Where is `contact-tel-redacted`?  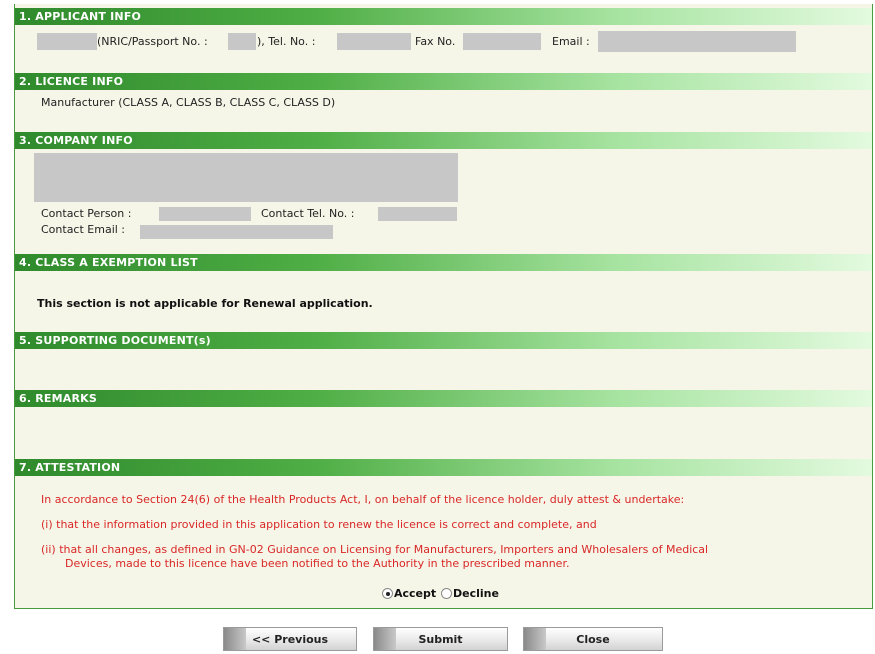
contact-tel-redacted is located at coordinates (417, 214).